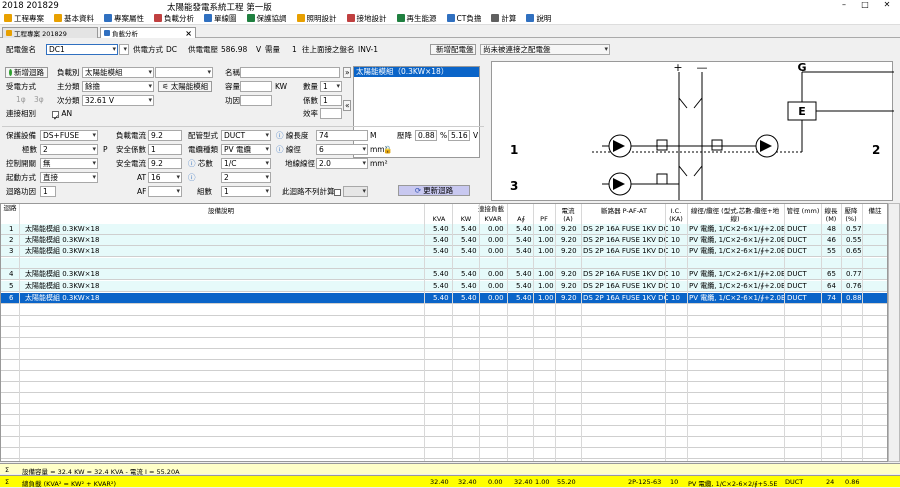  I want to click on coef-input: 1, so click(331, 100).